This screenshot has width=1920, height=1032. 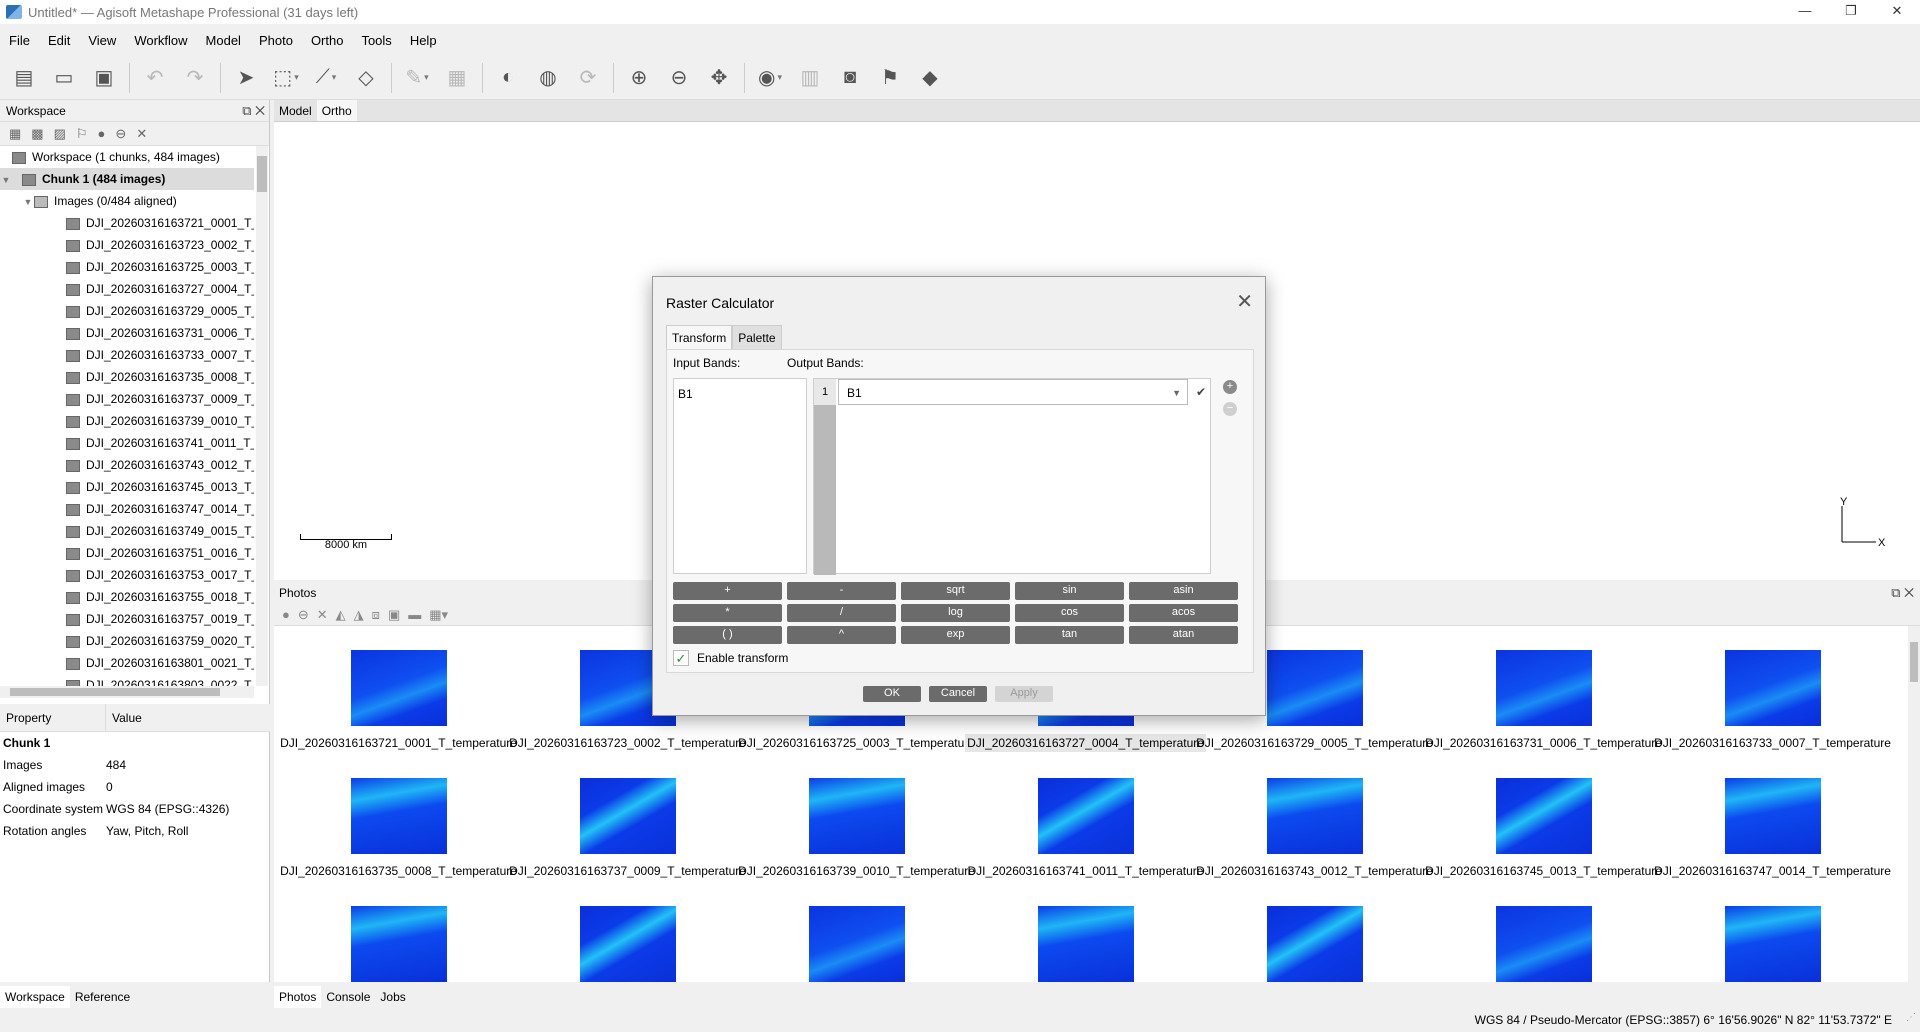 What do you see at coordinates (681, 658) in the screenshot?
I see `enable-transform-checkbox: ✓` at bounding box center [681, 658].